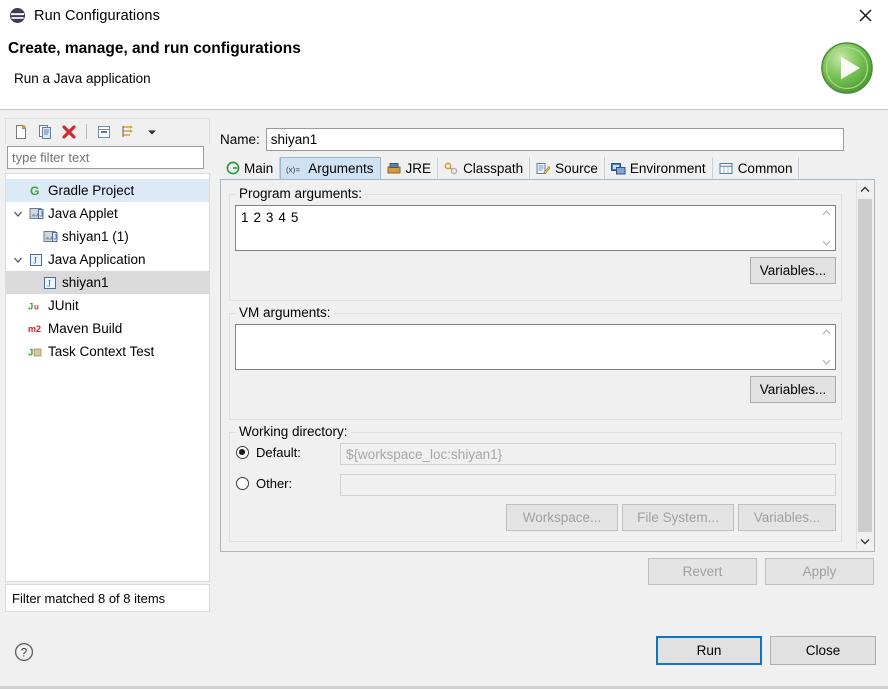  I want to click on filter-arrows-icon, so click(127, 131).